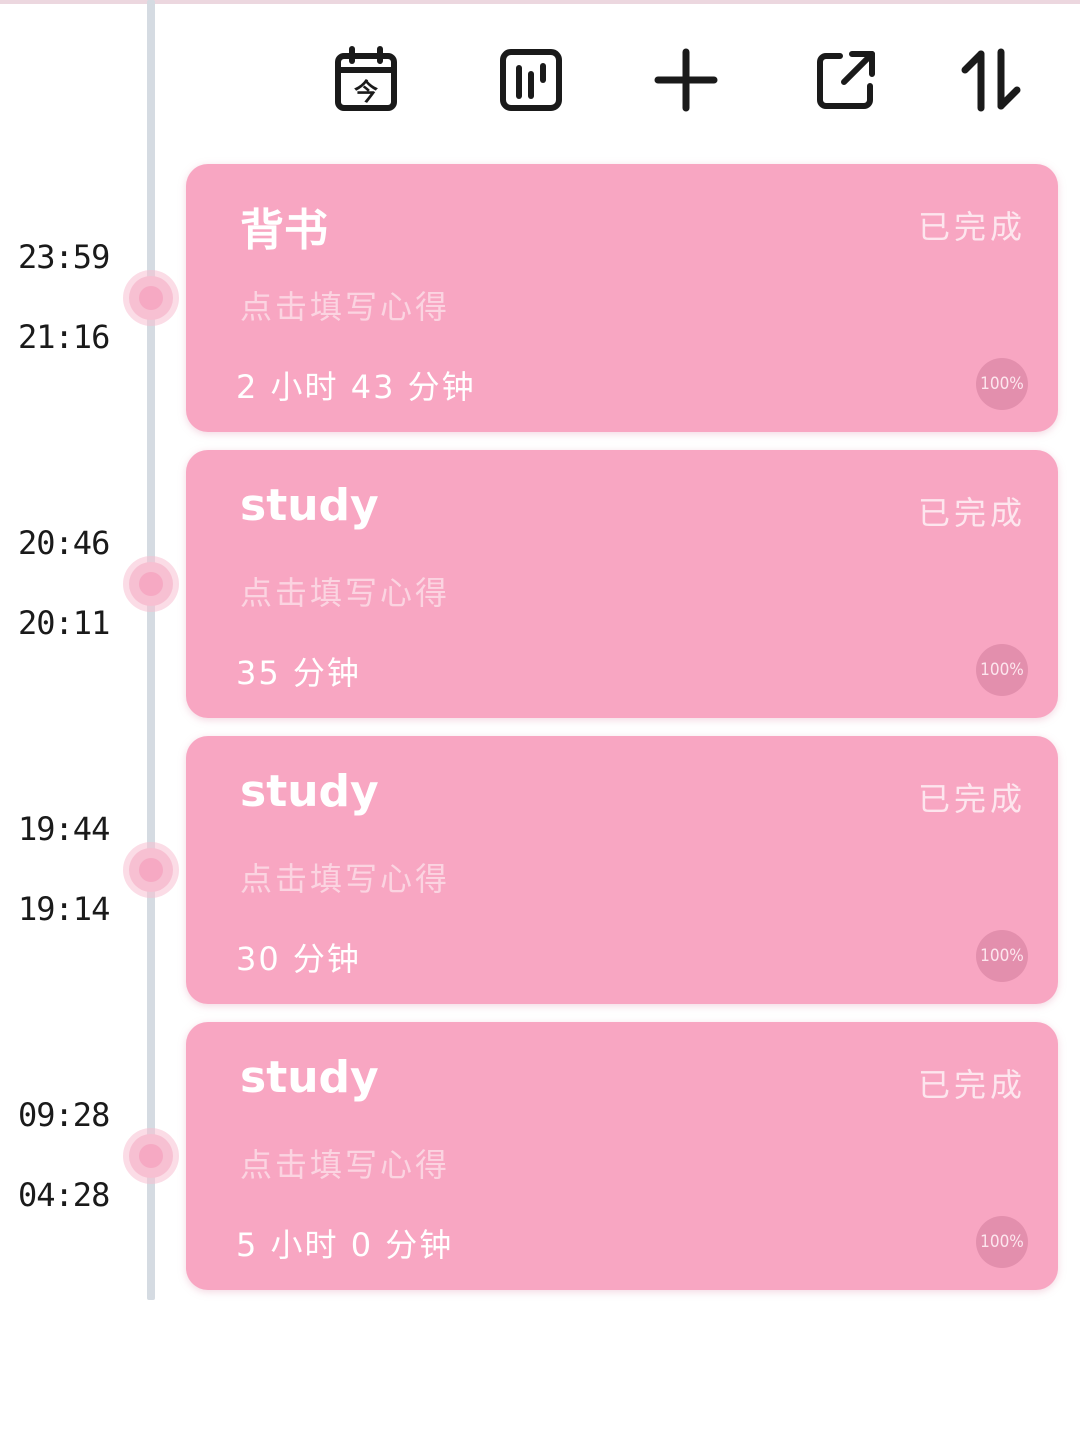 The image size is (1080, 1434). I want to click on start-time: 20:11, so click(64, 623).